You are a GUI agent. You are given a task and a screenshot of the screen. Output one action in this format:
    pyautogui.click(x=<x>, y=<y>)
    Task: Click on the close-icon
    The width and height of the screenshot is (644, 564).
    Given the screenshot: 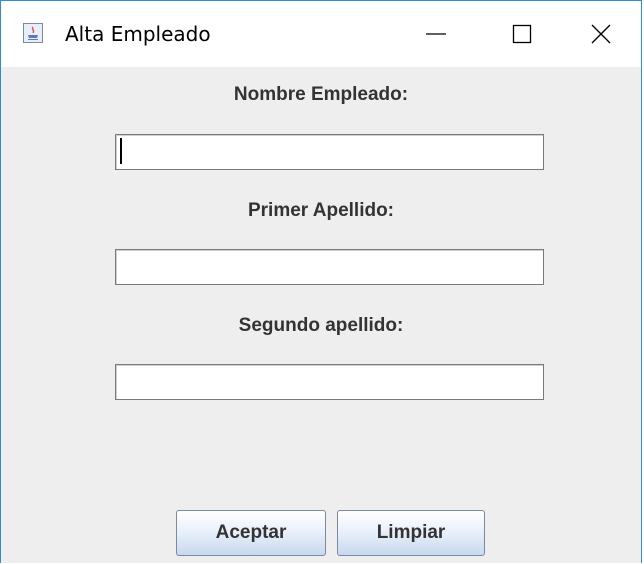 What is the action you would take?
    pyautogui.click(x=601, y=34)
    